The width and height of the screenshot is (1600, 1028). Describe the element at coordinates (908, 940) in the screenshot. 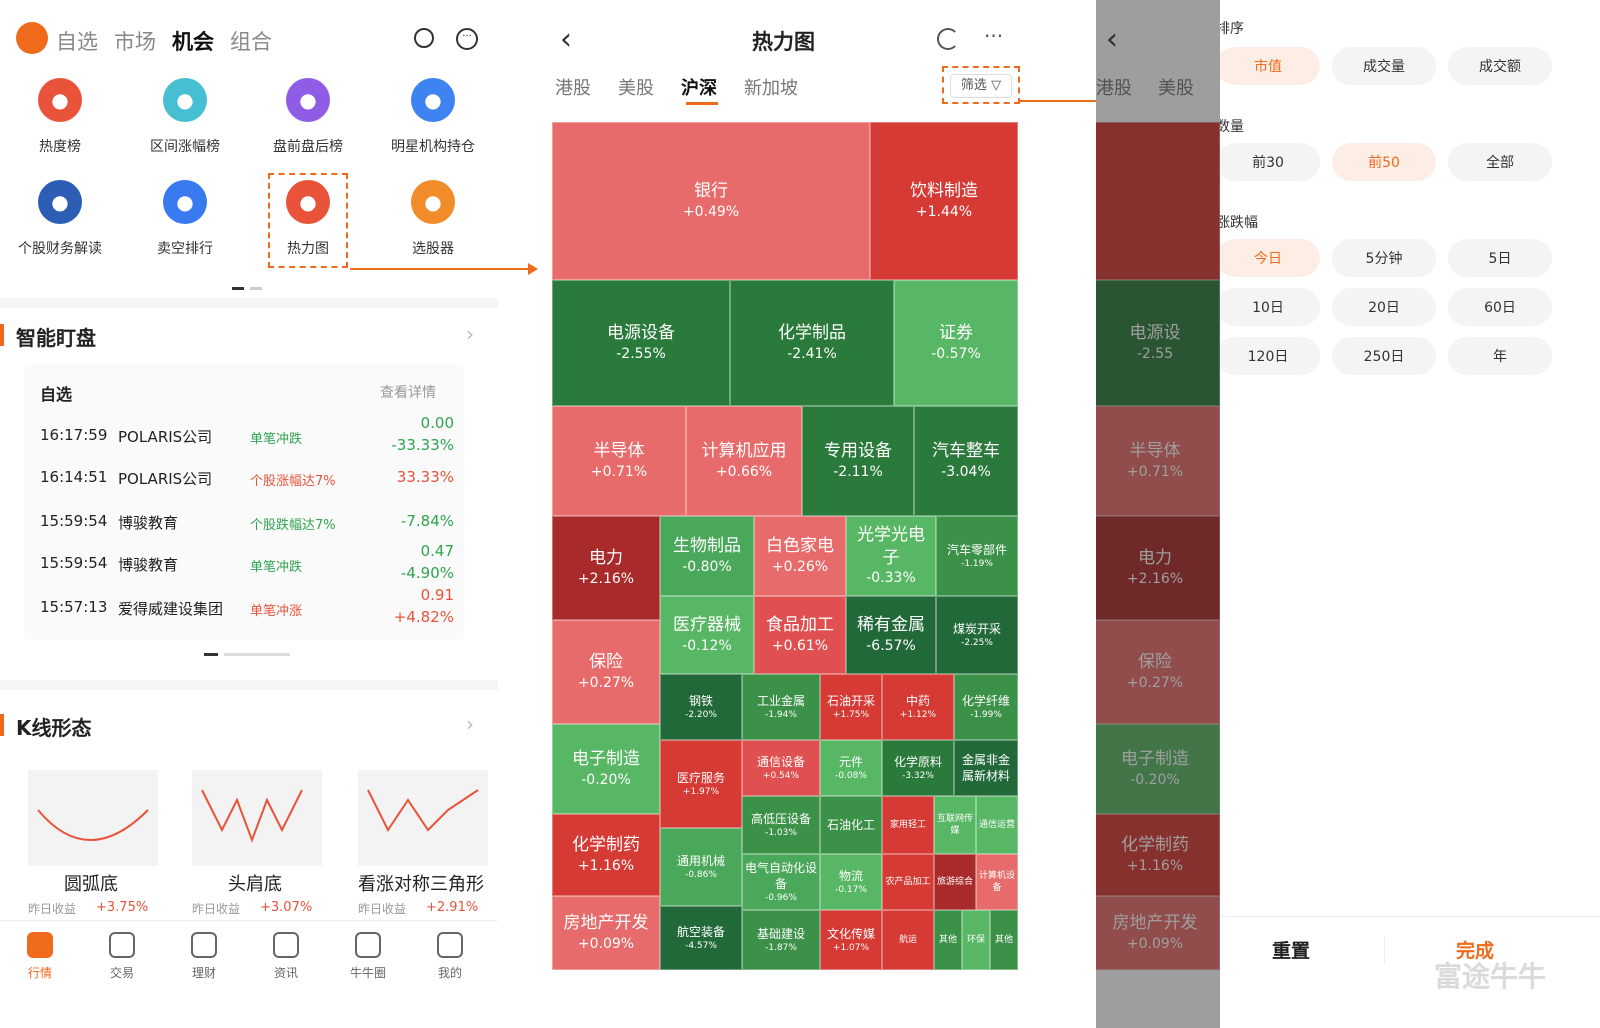

I see `heatmap-cell: 航运` at that location.